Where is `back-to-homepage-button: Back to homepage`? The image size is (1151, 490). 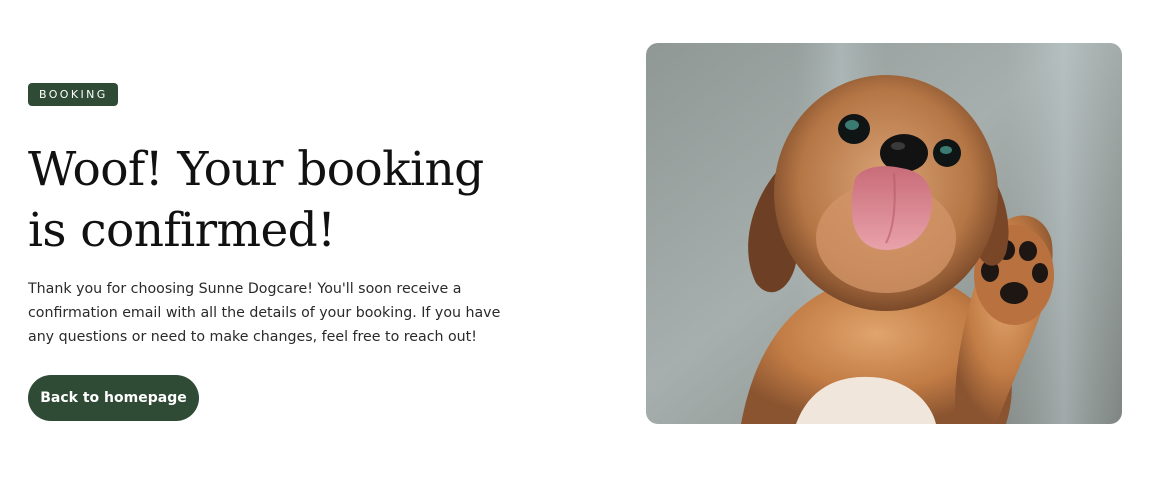
back-to-homepage-button: Back to homepage is located at coordinates (113, 398).